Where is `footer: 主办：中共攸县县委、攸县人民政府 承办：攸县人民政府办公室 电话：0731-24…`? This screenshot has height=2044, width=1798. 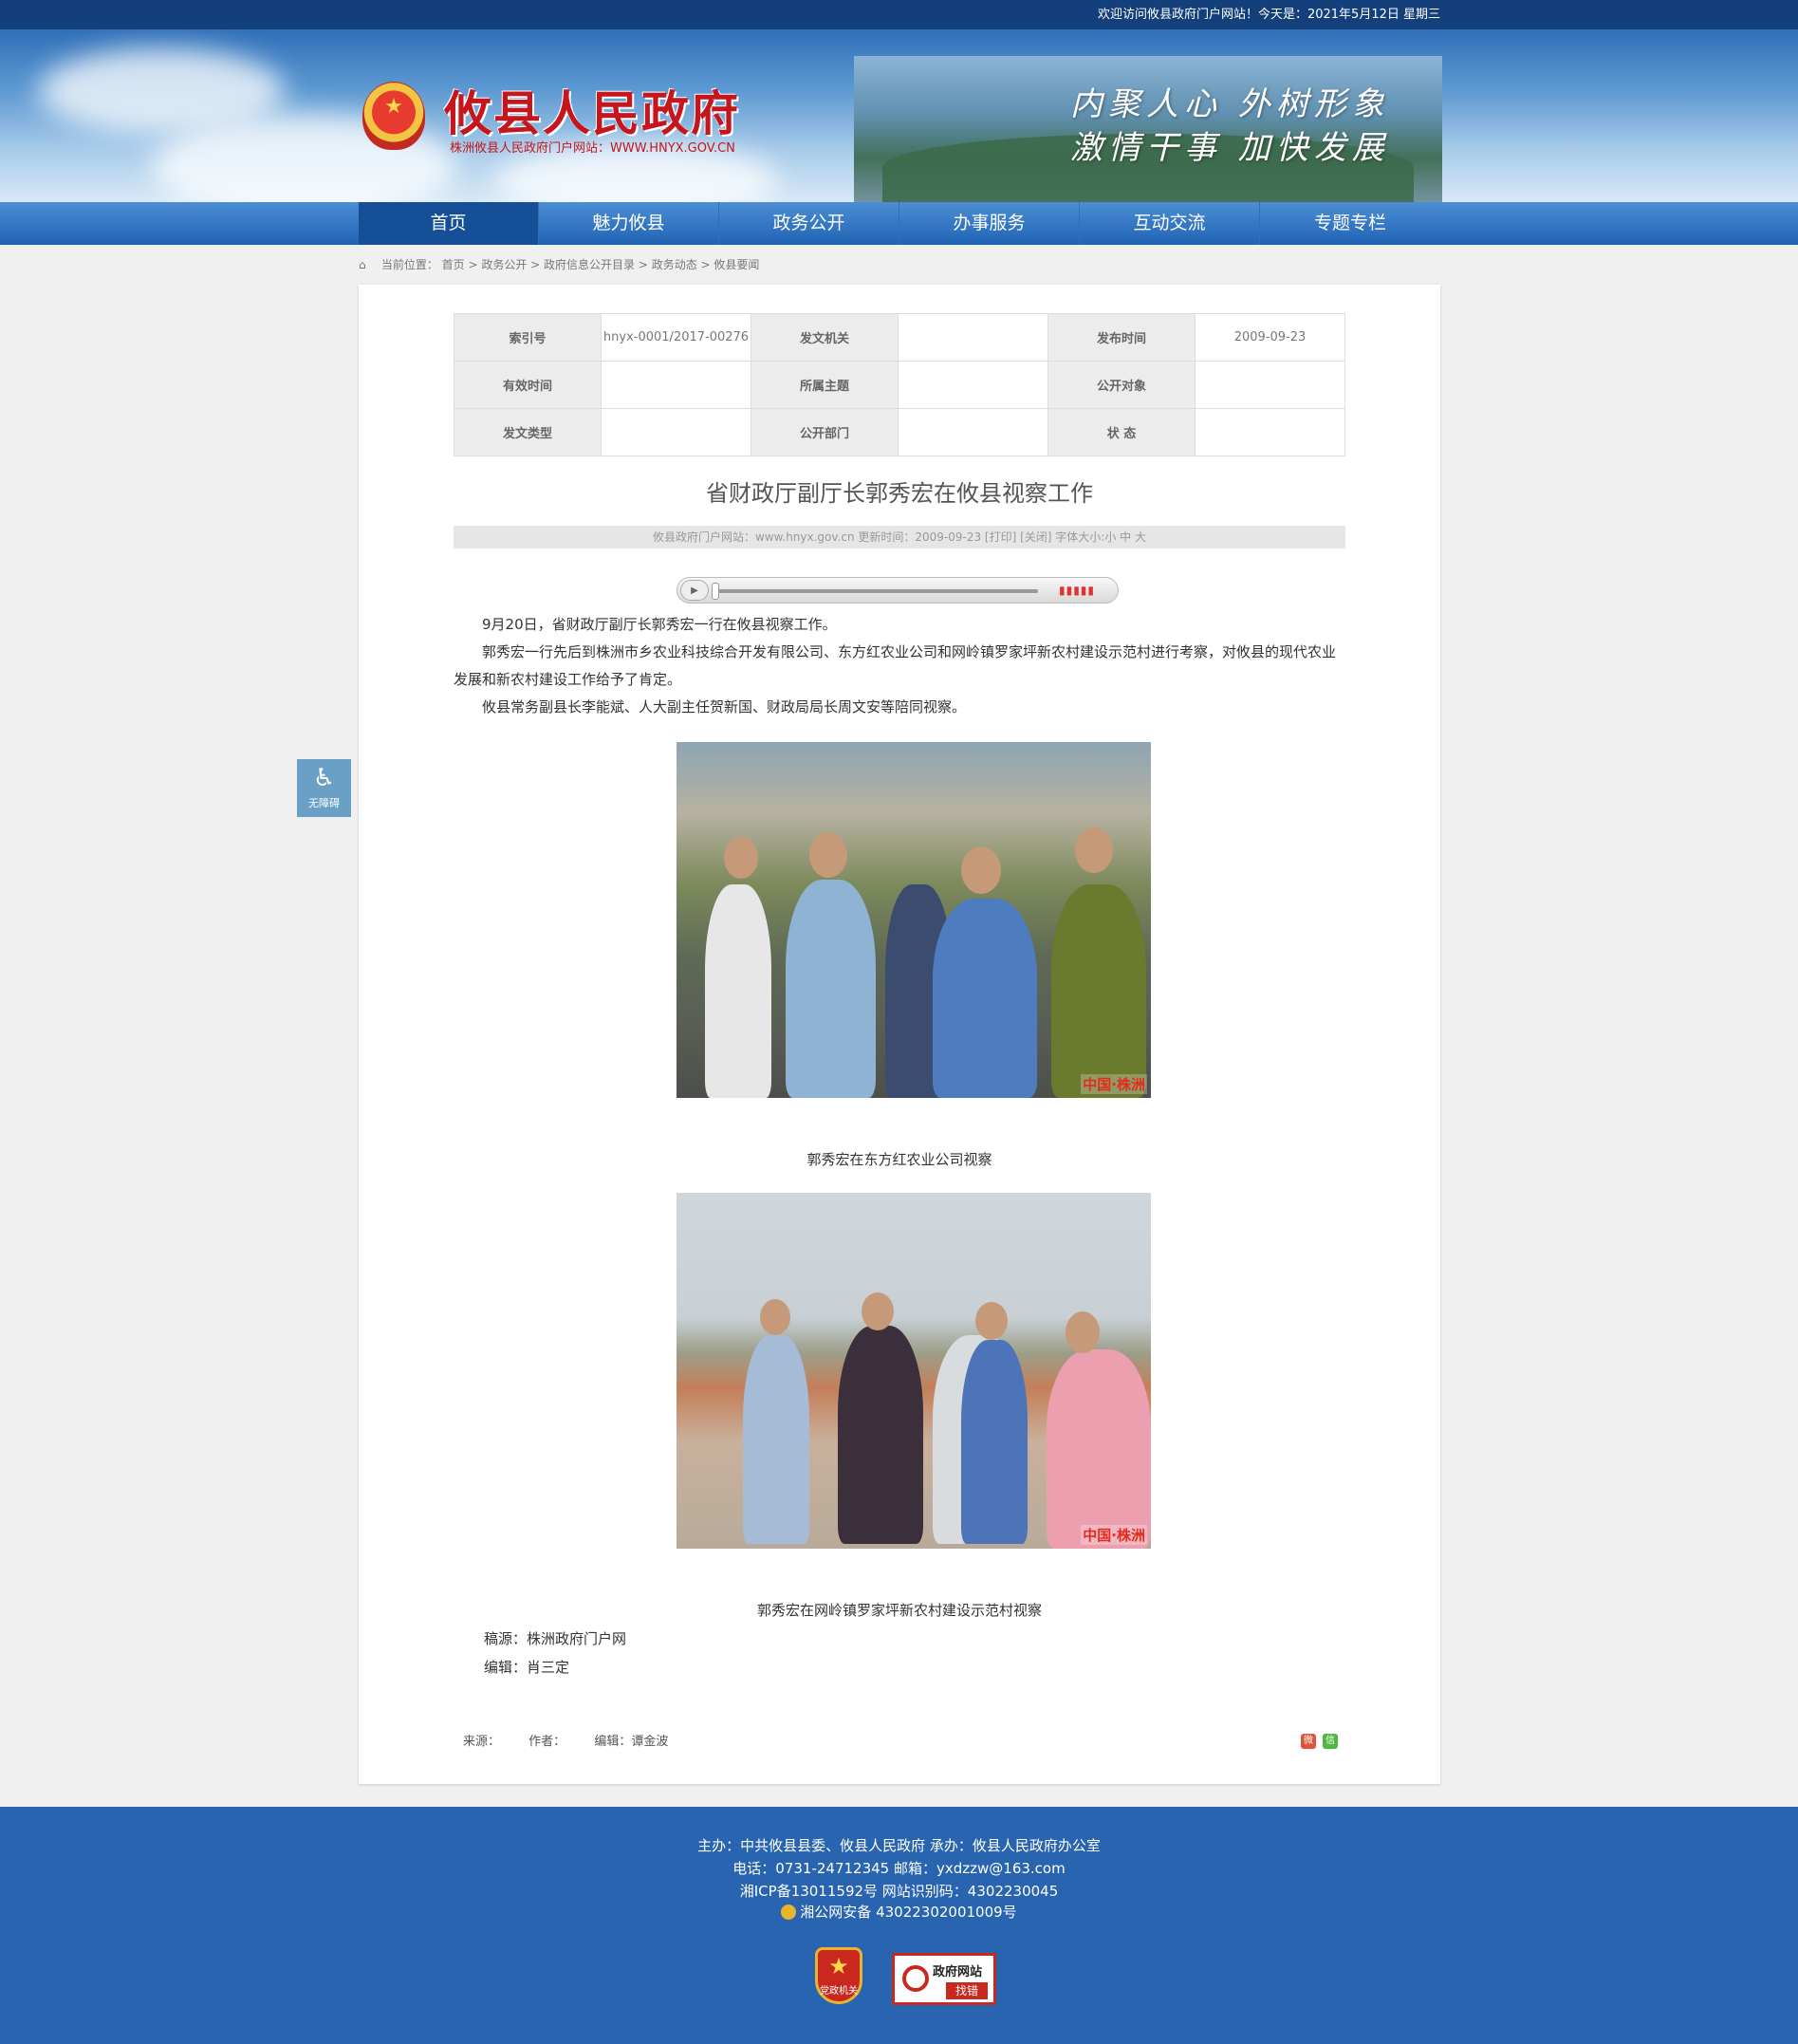
footer: 主办：中共攸县县委、攸县人民政府 承办：攸县人民政府办公室 电话：0731-24… is located at coordinates (899, 1925).